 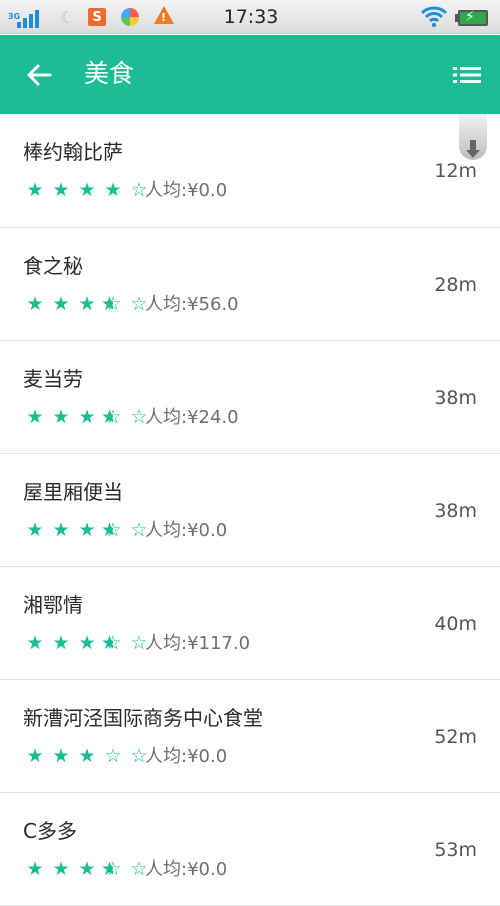 What do you see at coordinates (53, 266) in the screenshot?
I see `restaurant-name: 食之秘` at bounding box center [53, 266].